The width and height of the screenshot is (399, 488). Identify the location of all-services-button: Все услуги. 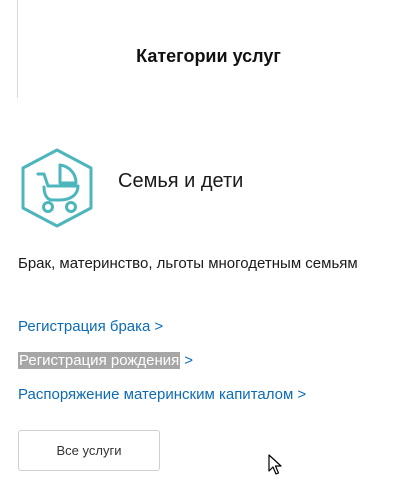
(89, 450).